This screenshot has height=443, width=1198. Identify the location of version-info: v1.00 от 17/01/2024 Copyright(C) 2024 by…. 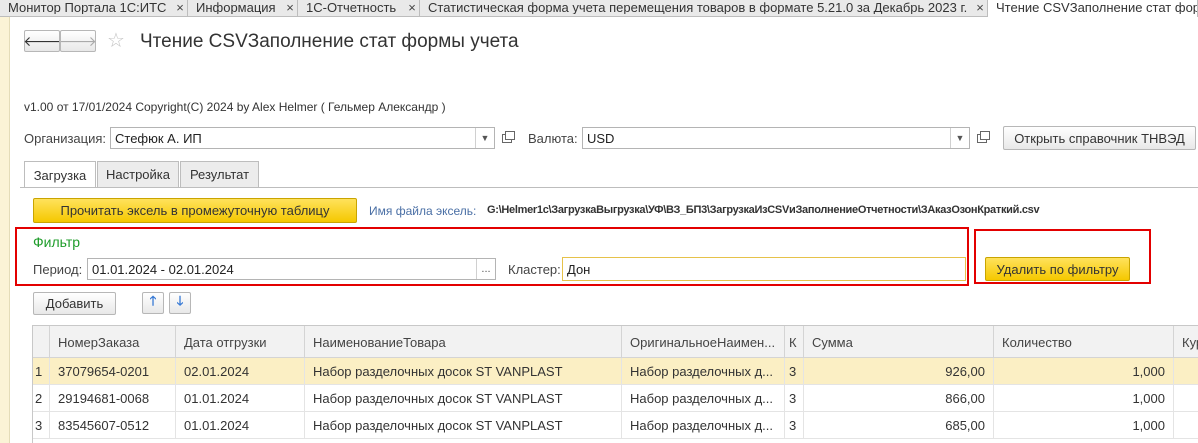
(235, 107).